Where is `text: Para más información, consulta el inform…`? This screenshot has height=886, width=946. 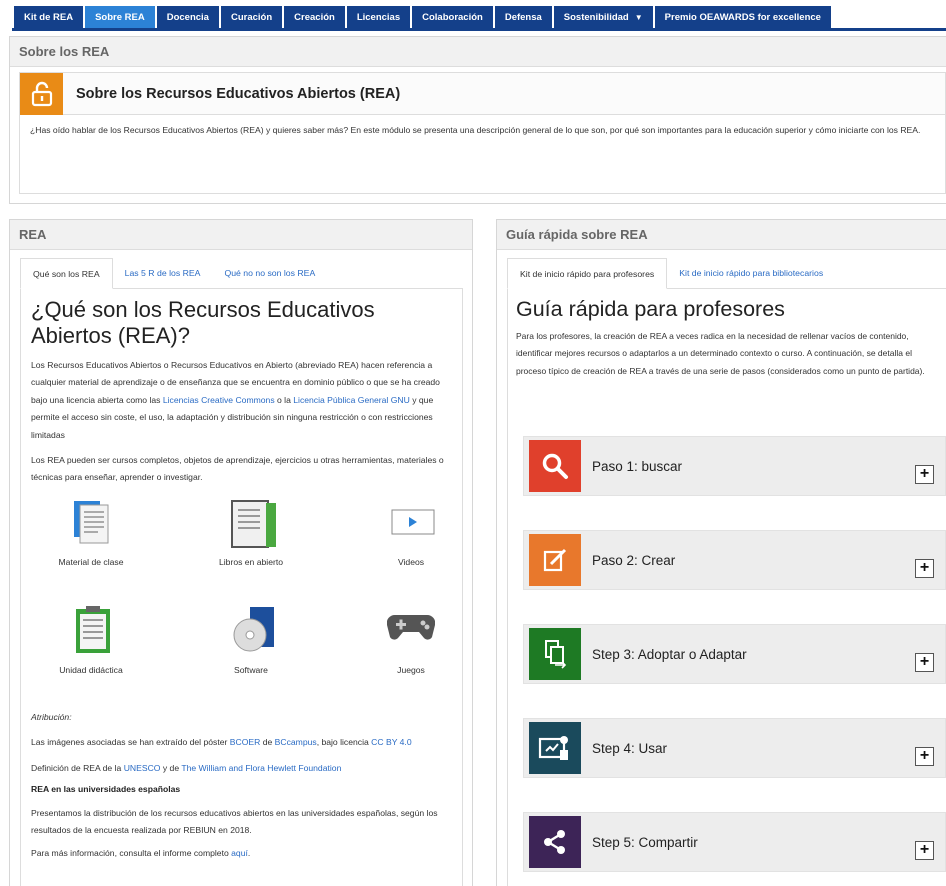
text: Para más información, consulta el inform… is located at coordinates (131, 853).